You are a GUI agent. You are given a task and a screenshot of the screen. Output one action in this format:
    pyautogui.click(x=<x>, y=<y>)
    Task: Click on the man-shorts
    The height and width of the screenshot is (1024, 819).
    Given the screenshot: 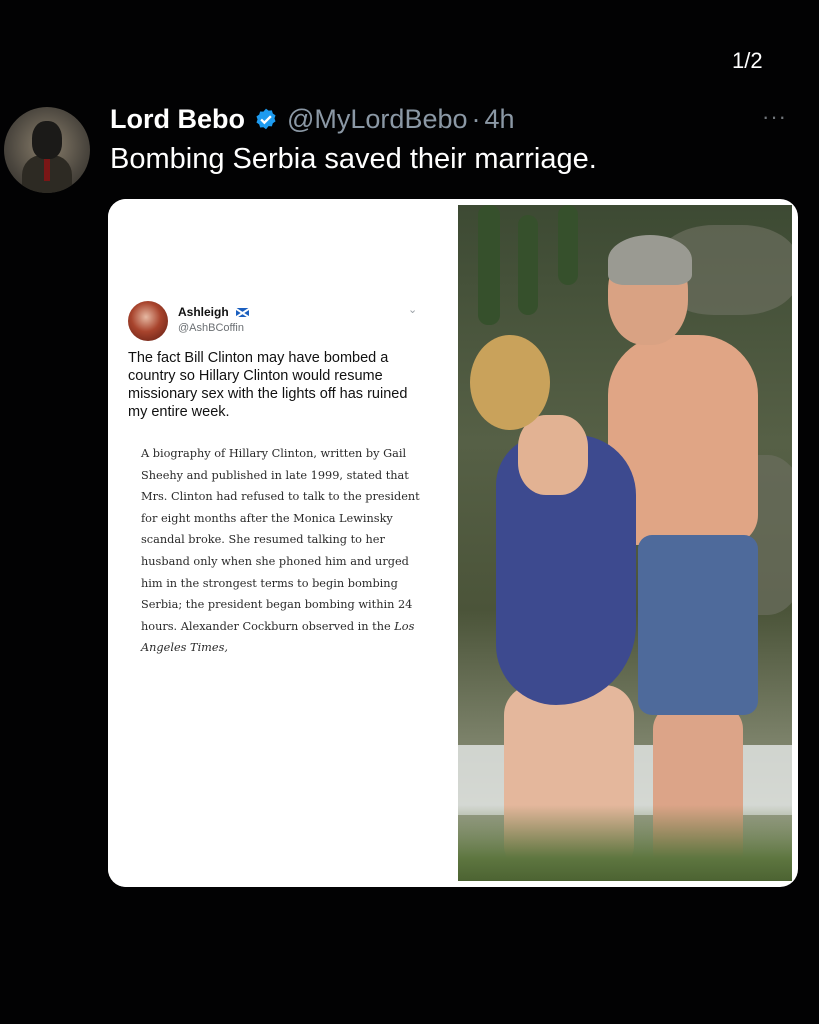 What is the action you would take?
    pyautogui.click(x=698, y=625)
    